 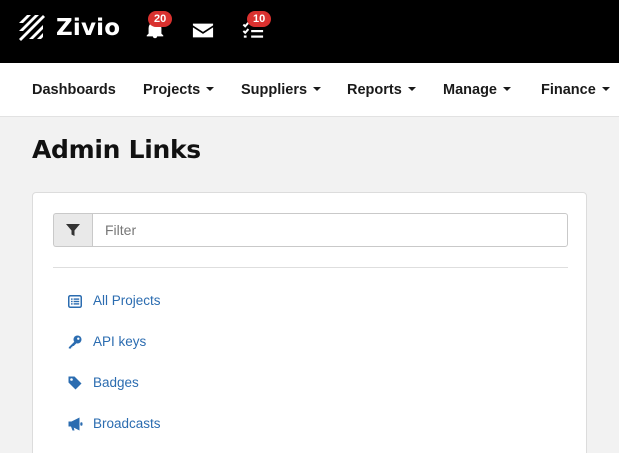 I want to click on envelope-icon, so click(x=203, y=30).